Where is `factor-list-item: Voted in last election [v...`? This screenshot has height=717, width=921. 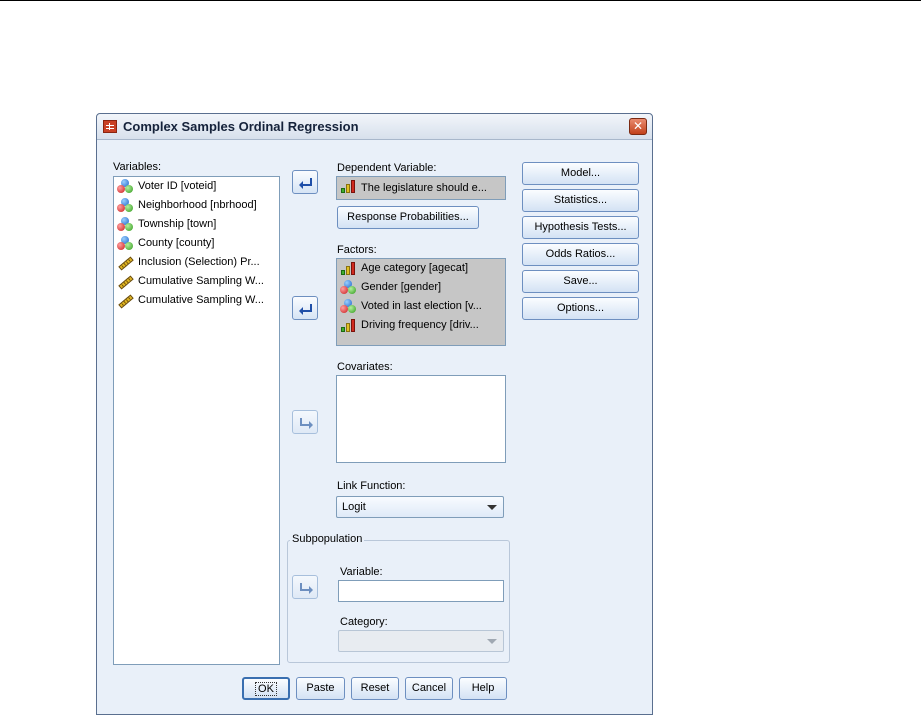 factor-list-item: Voted in last election [v... is located at coordinates (421, 306).